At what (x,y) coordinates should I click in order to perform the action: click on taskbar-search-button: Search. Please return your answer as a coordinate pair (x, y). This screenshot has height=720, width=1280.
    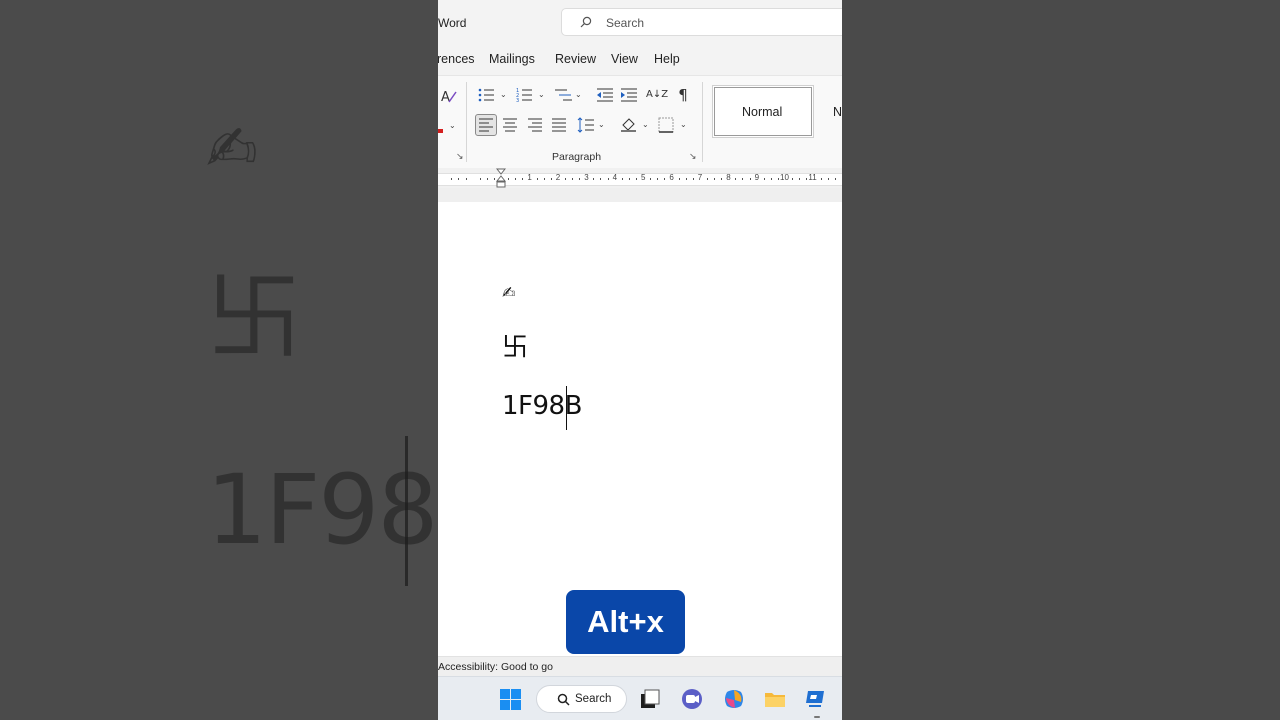
    Looking at the image, I should click on (581, 699).